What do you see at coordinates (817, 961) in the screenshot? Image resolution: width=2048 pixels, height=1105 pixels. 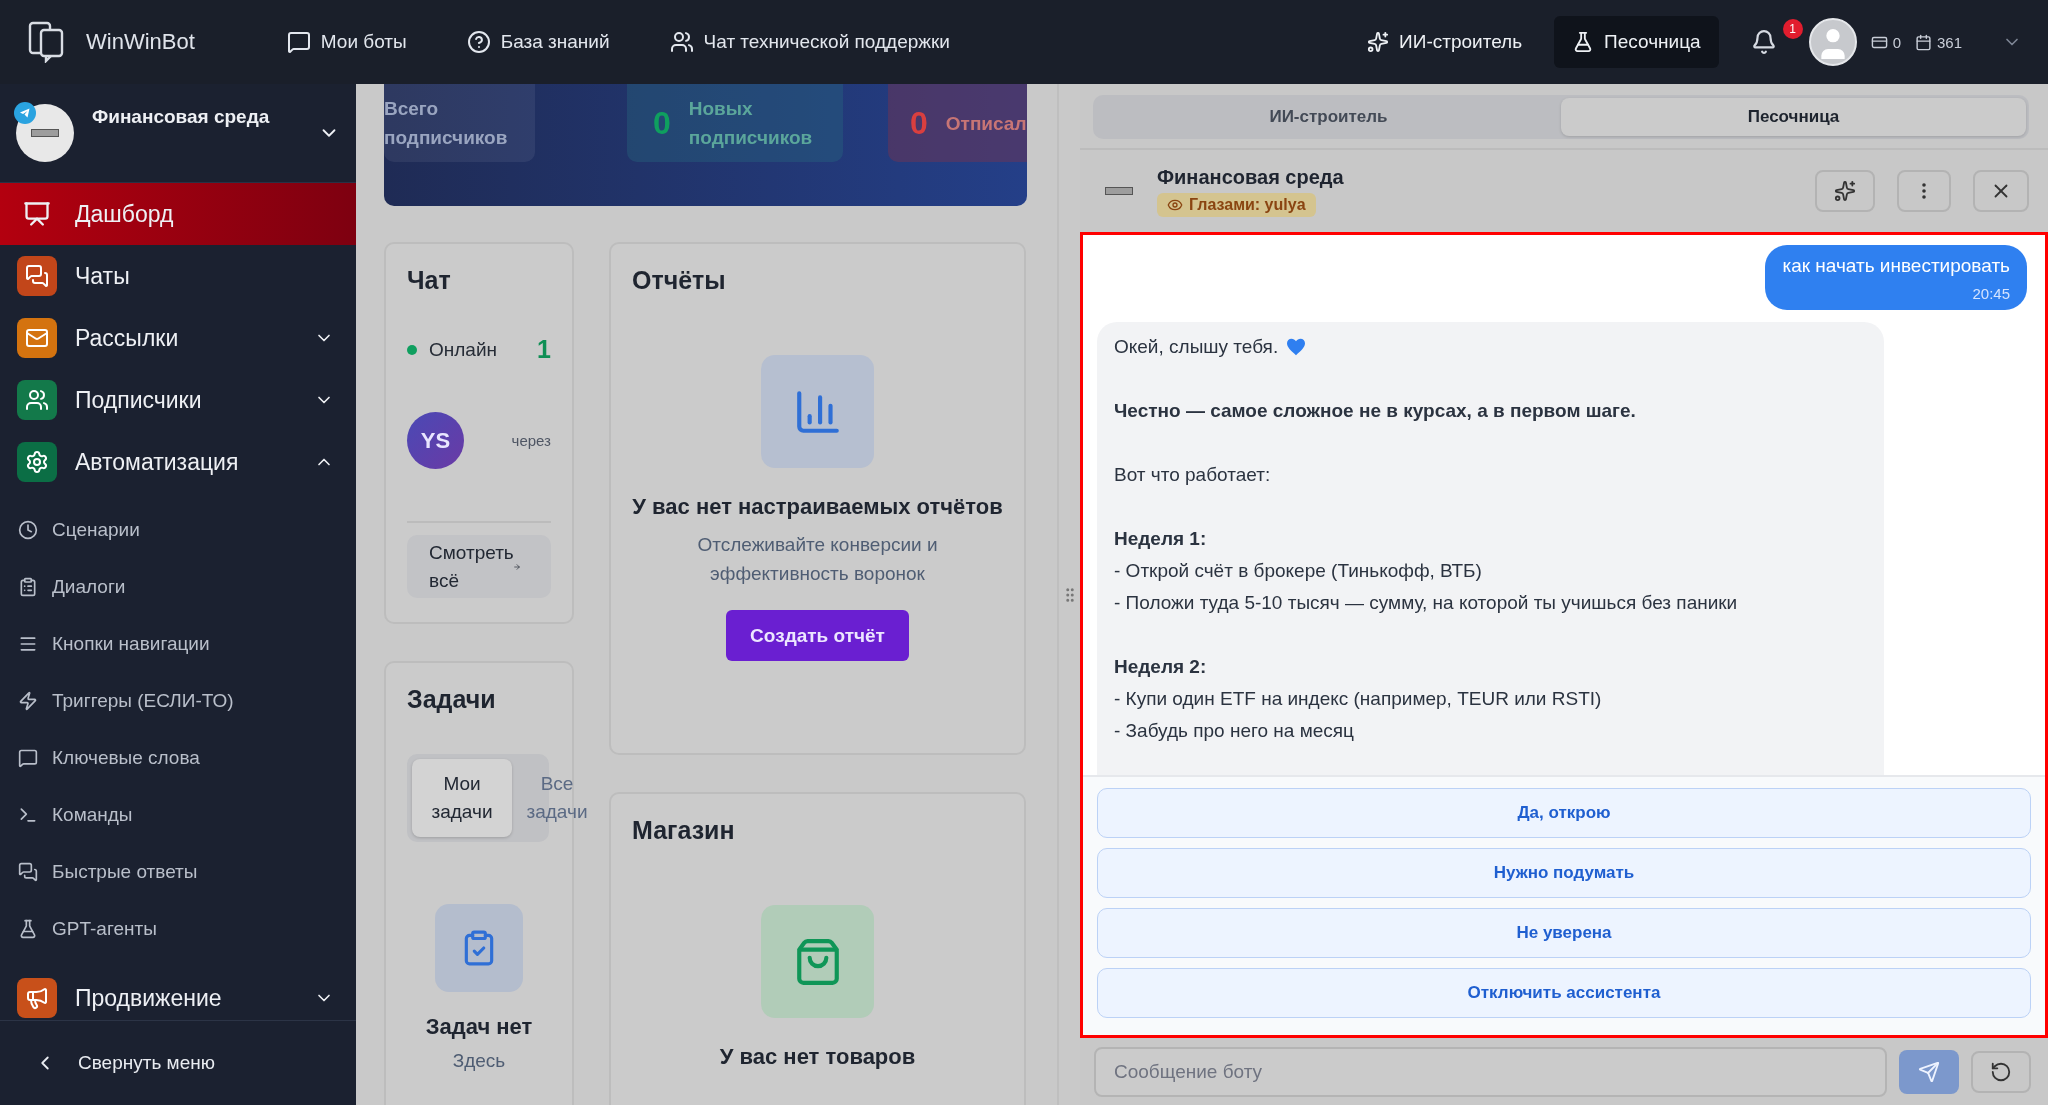 I see `shopping-bag-icon` at bounding box center [817, 961].